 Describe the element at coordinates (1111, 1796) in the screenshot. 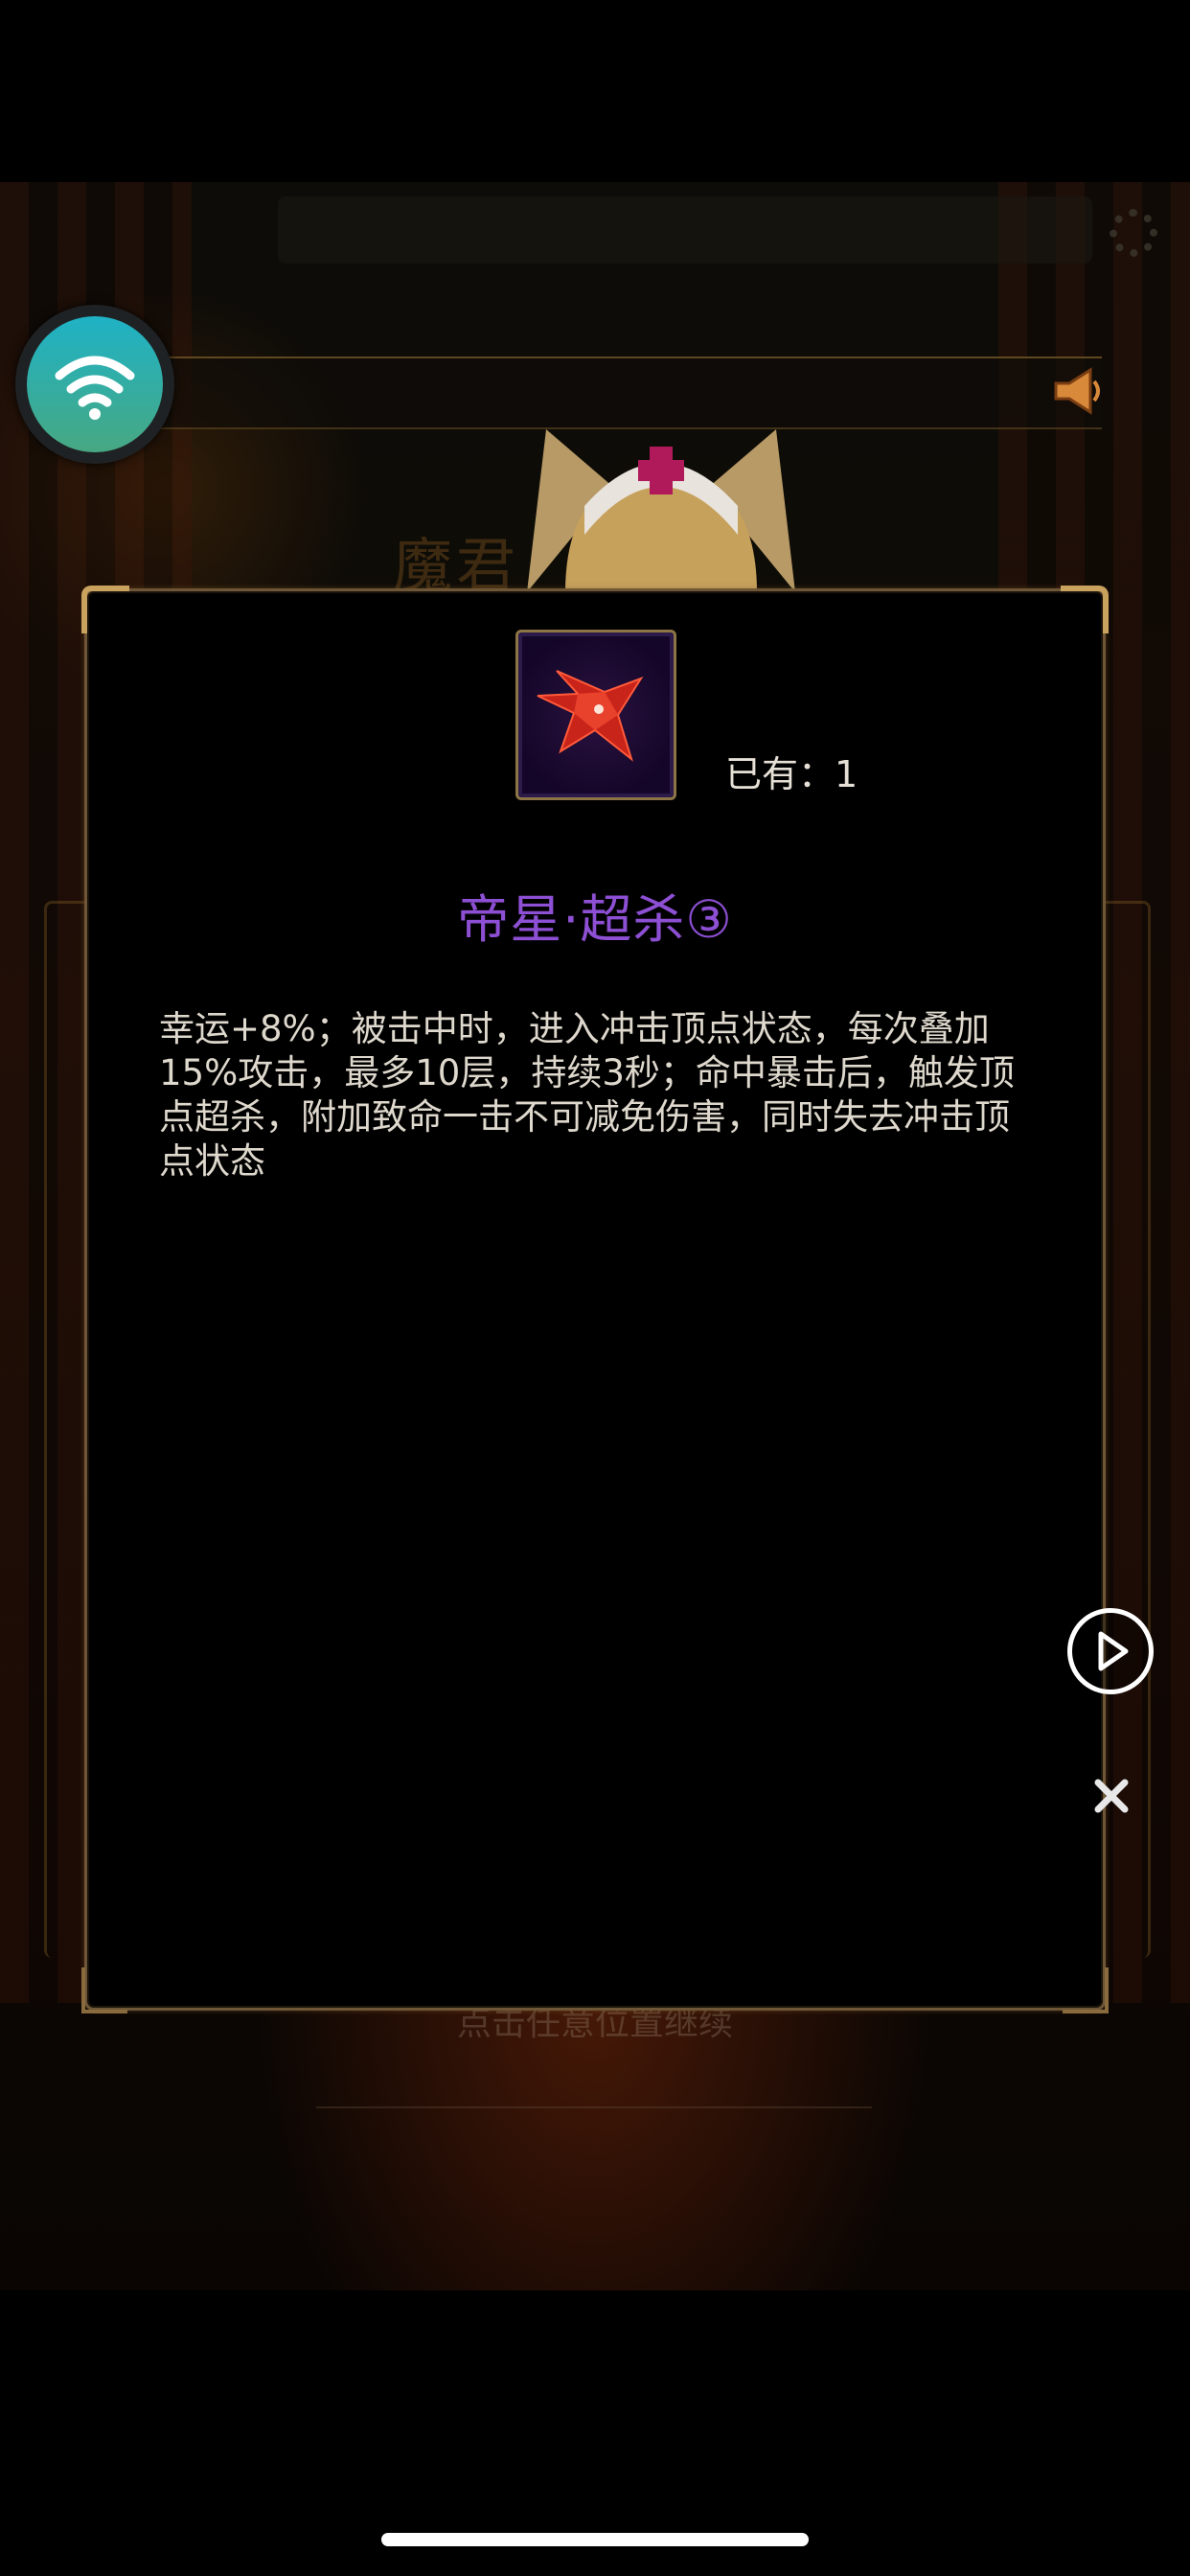

I see `close-icon` at that location.